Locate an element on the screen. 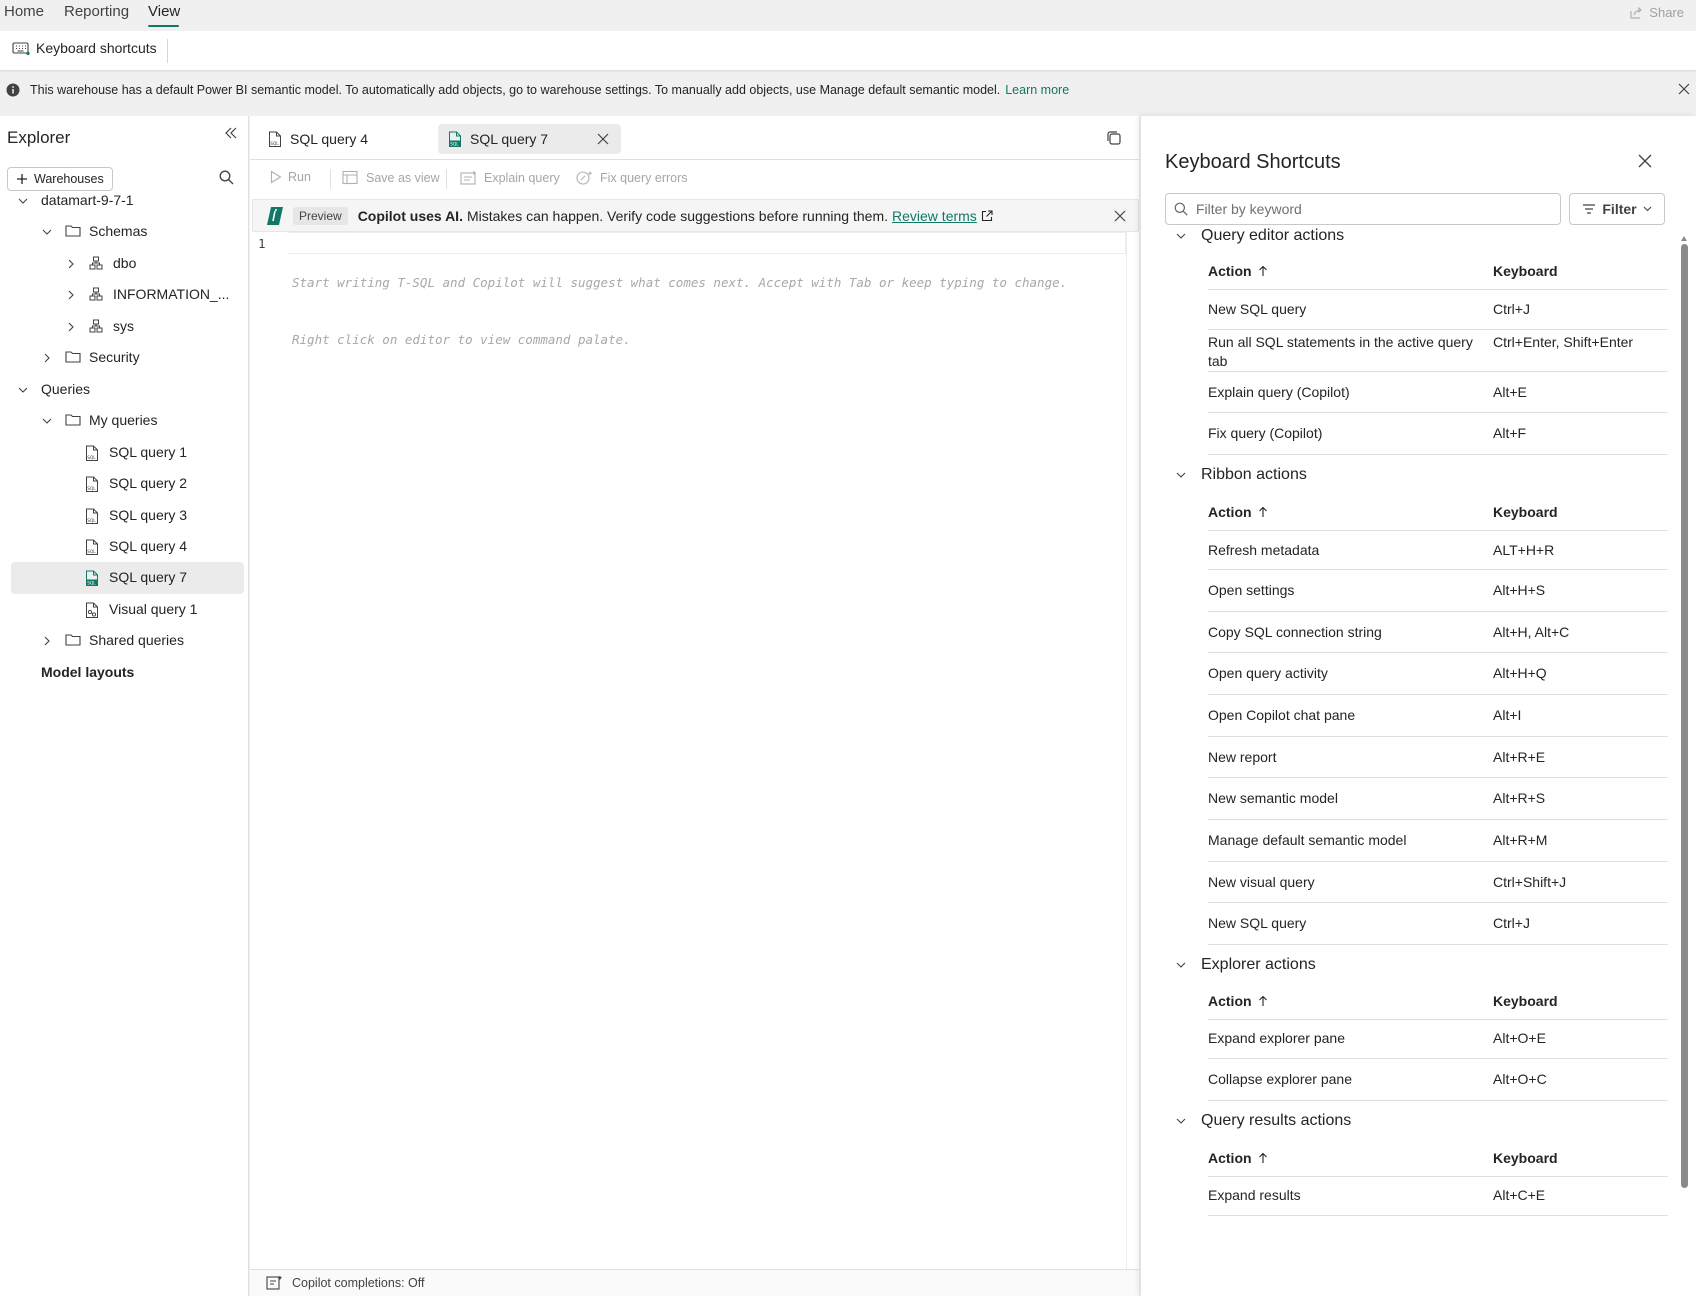 This screenshot has height=1296, width=1696. tree-item: Security is located at coordinates (124, 358).